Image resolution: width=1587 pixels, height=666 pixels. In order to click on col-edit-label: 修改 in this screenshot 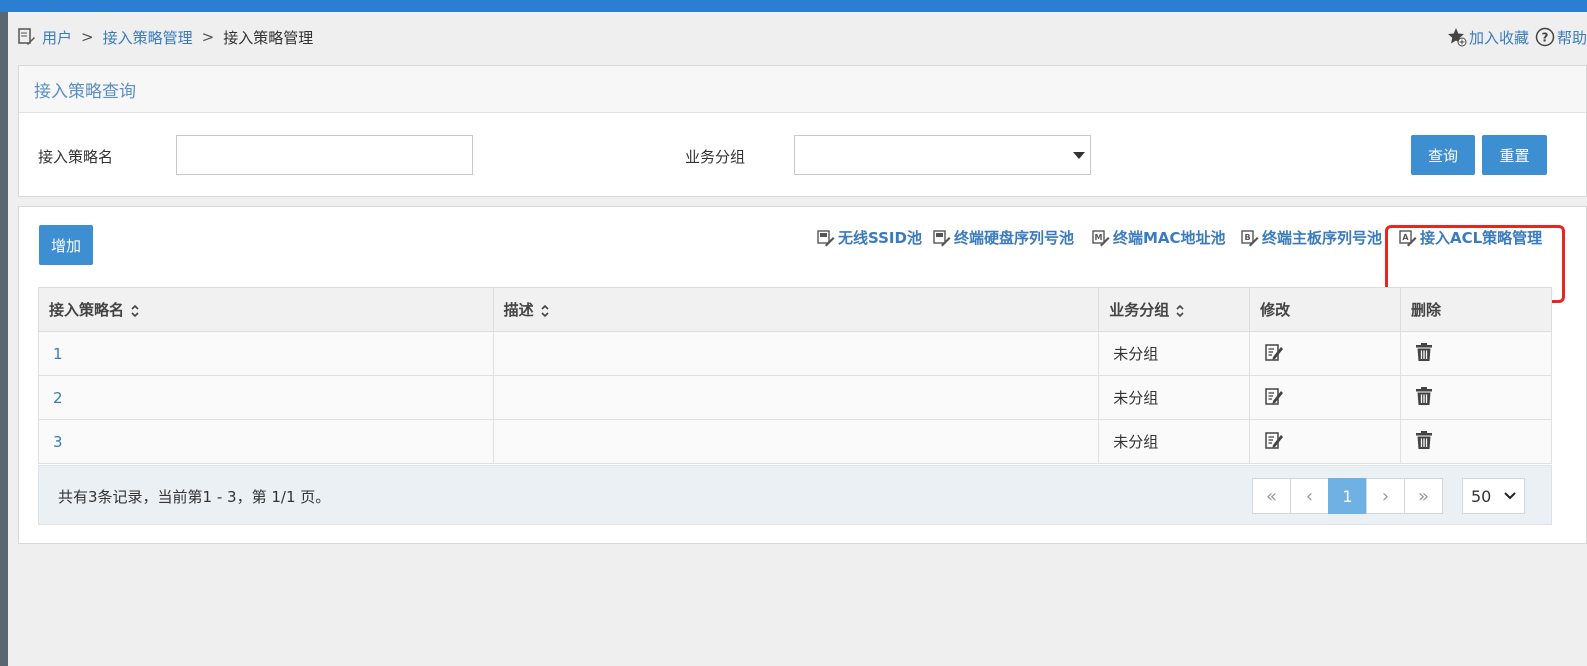, I will do `click(1275, 310)`.